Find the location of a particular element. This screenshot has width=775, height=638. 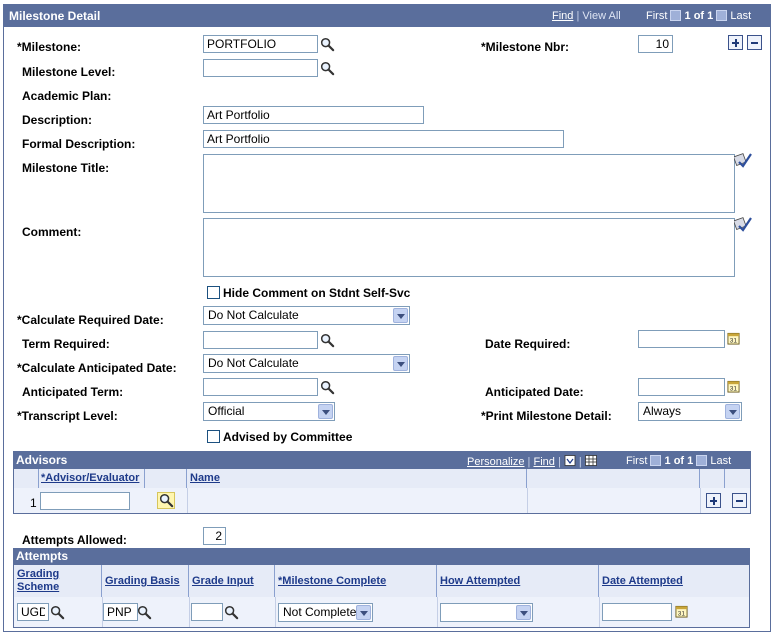

term-required-input is located at coordinates (260, 340).